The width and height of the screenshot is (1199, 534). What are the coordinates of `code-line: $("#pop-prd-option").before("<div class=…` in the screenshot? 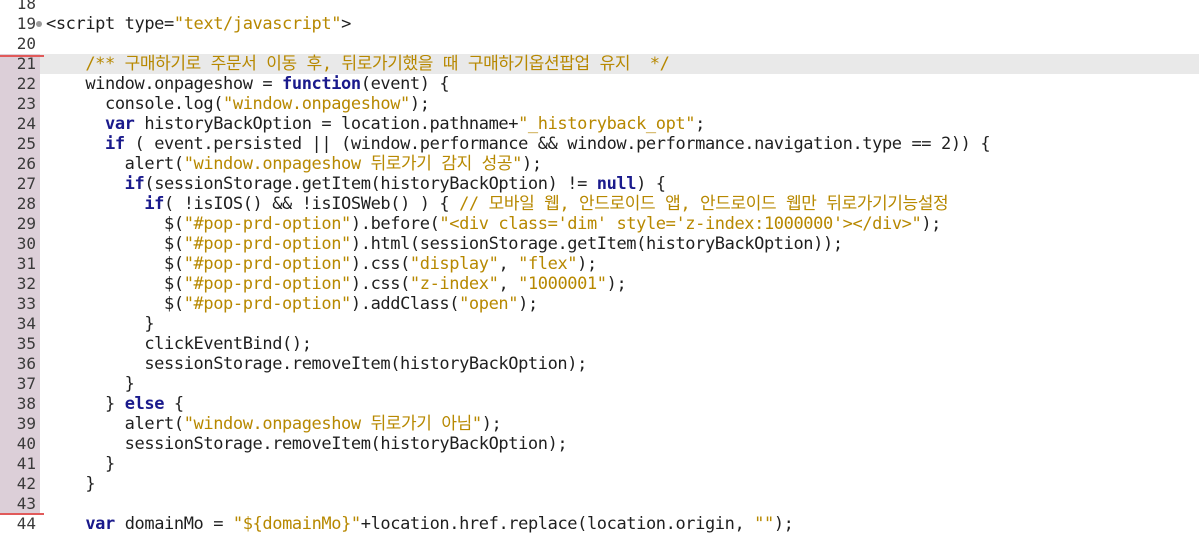 It's located at (619, 224).